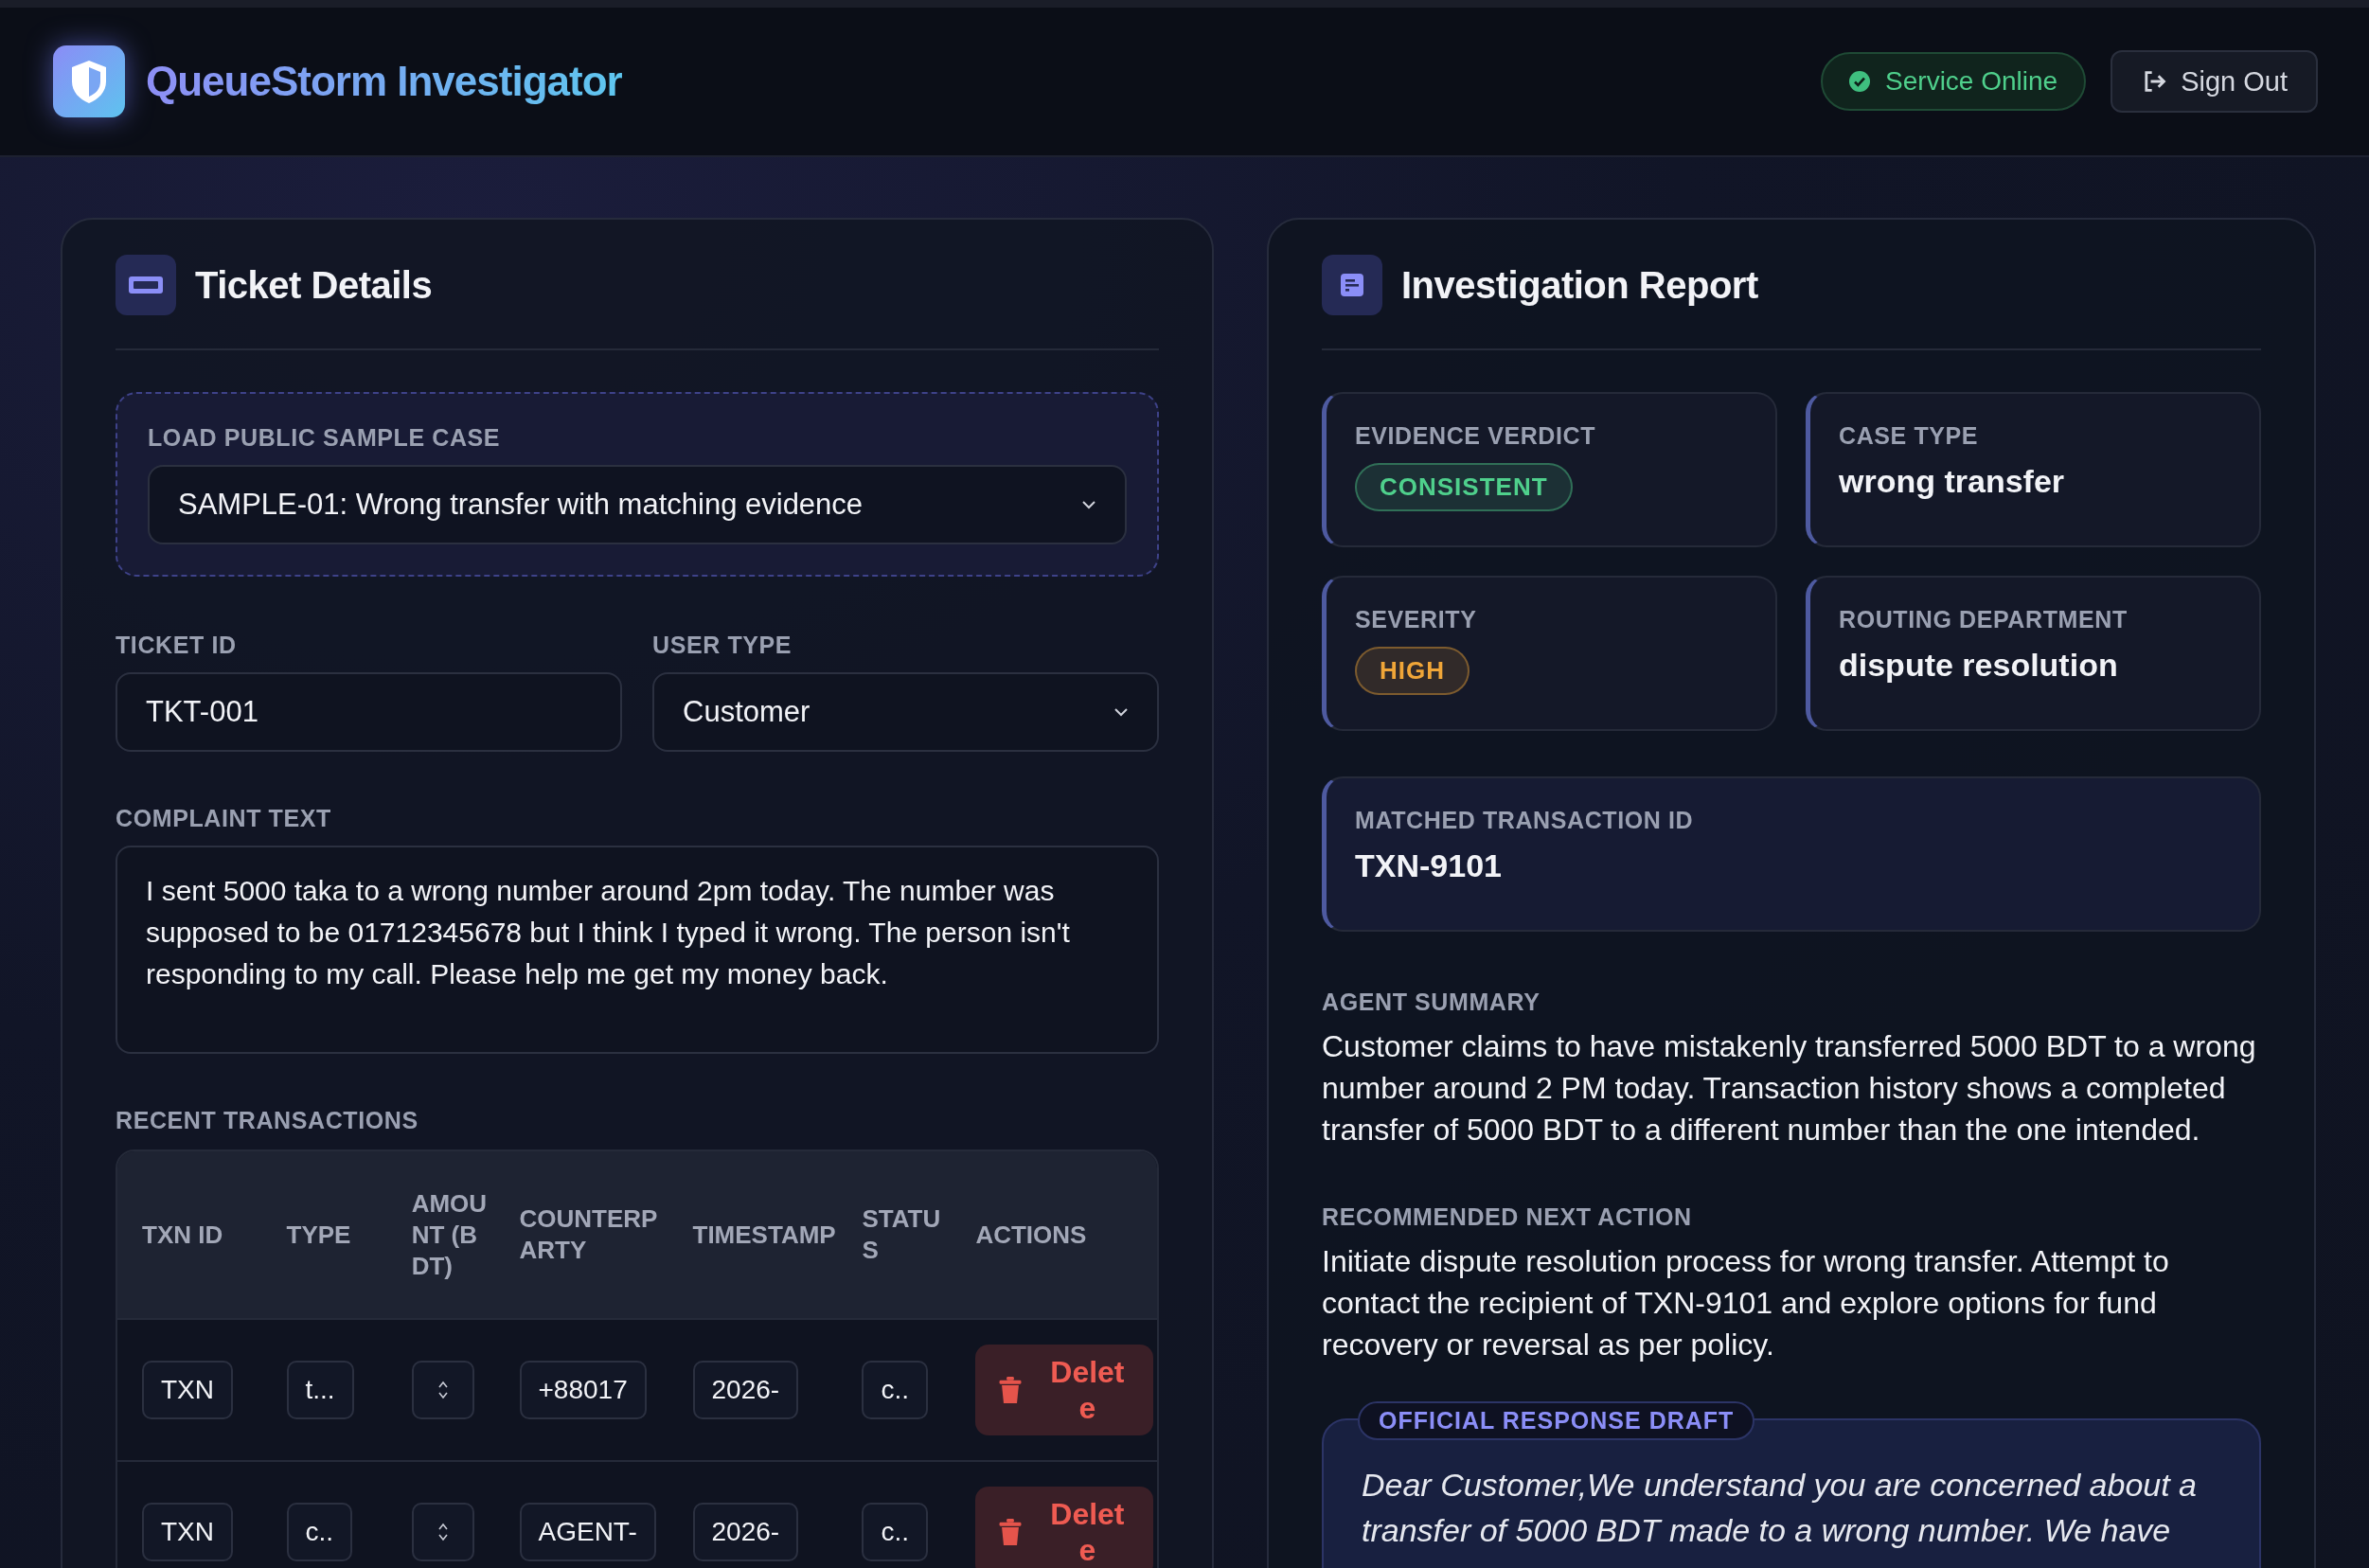 Image resolution: width=2369 pixels, height=1568 pixels. What do you see at coordinates (1953, 481) in the screenshot?
I see `stat-value: wrong transfer` at bounding box center [1953, 481].